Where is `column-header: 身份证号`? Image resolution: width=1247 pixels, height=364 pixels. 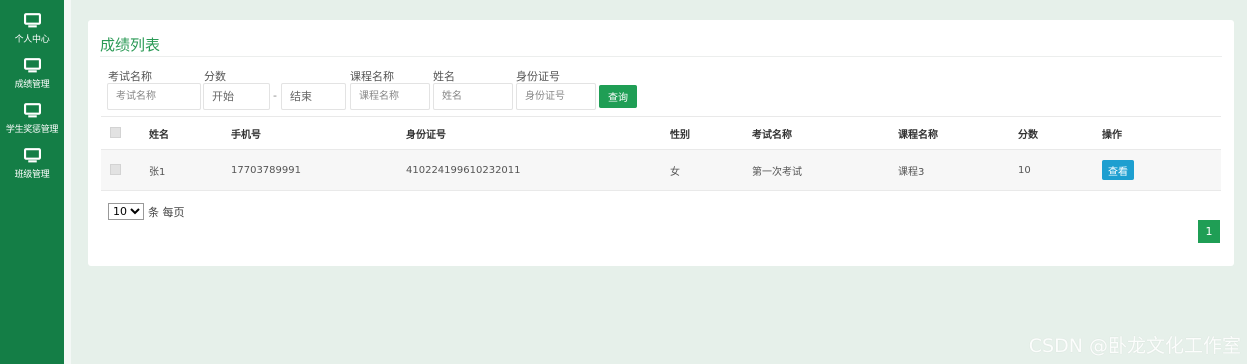
column-header: 身份证号 is located at coordinates (538, 133).